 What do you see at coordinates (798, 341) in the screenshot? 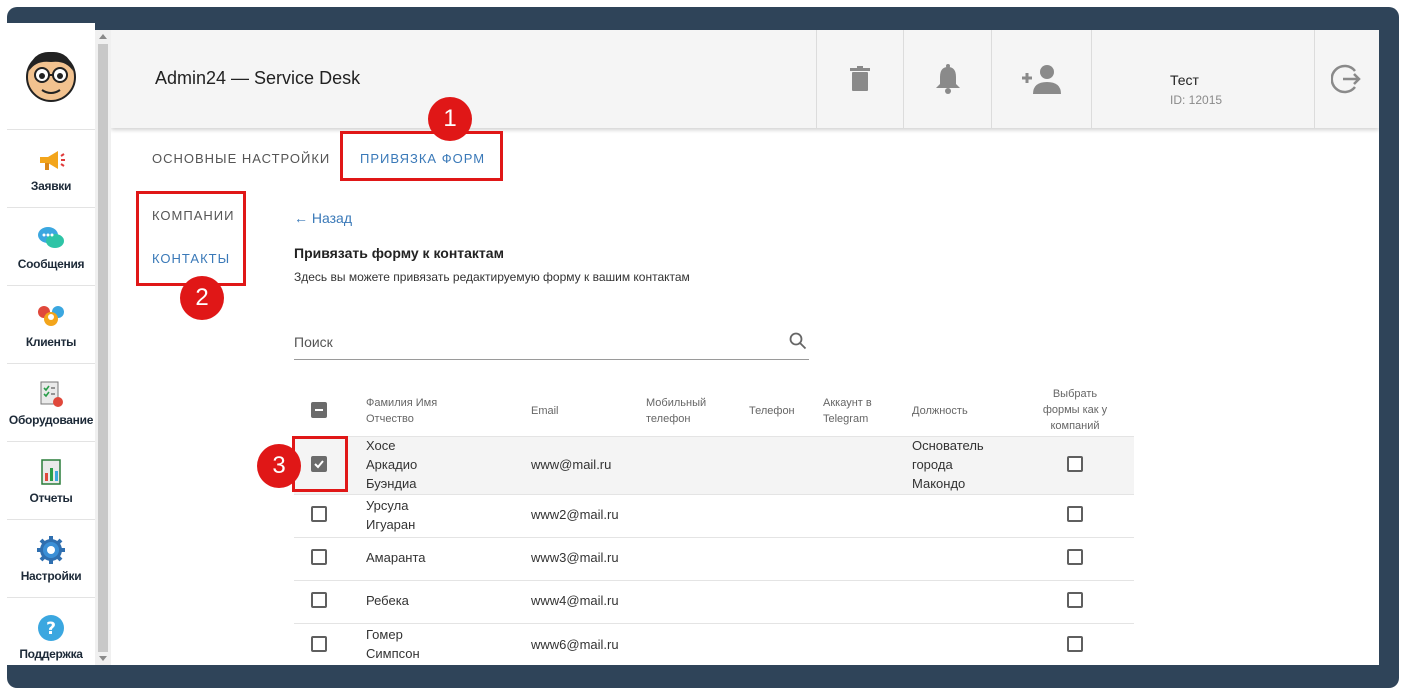
I see `search-icon` at bounding box center [798, 341].